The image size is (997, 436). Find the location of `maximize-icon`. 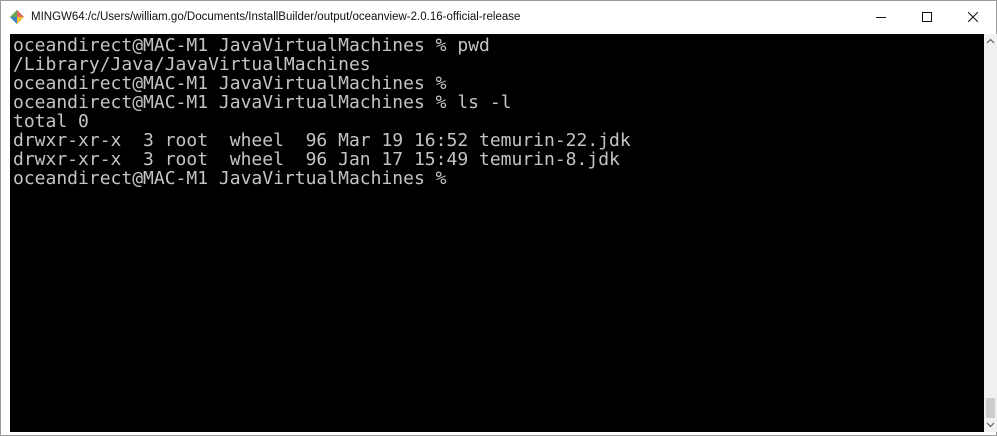

maximize-icon is located at coordinates (927, 16).